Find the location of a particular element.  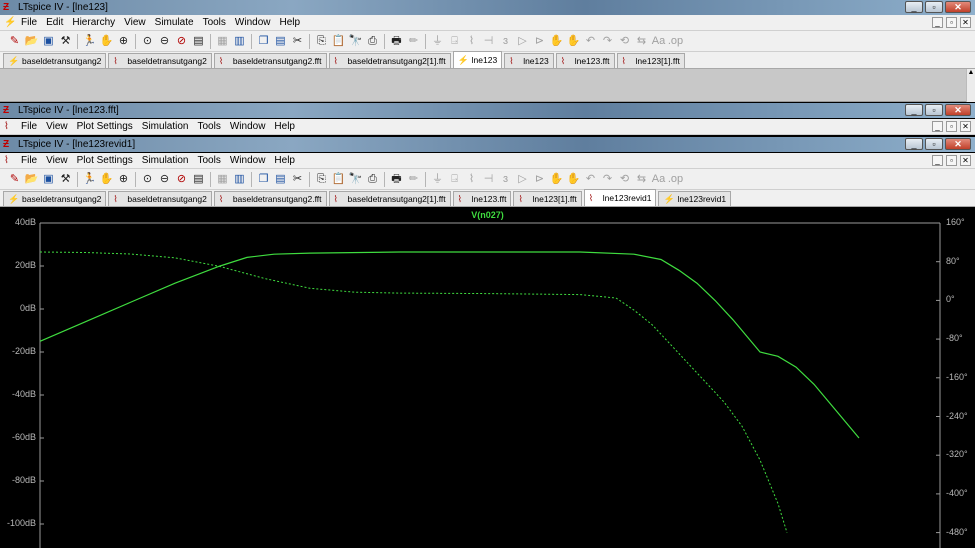

vertical-scrollbar: ▲ is located at coordinates (970, 85).